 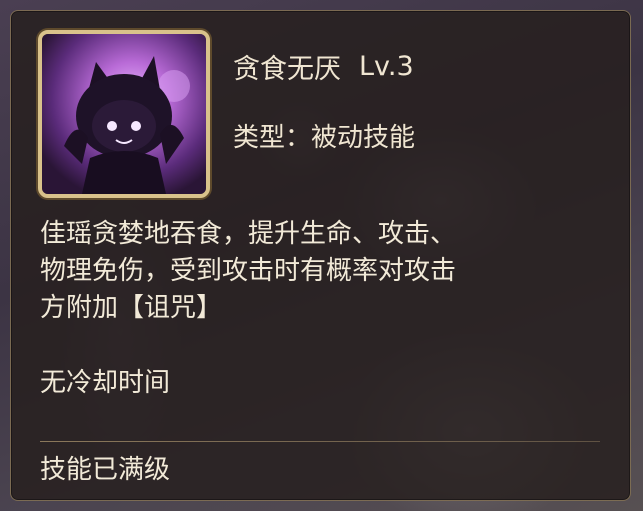 I want to click on chibi-girl-skill-icon, so click(x=124, y=114).